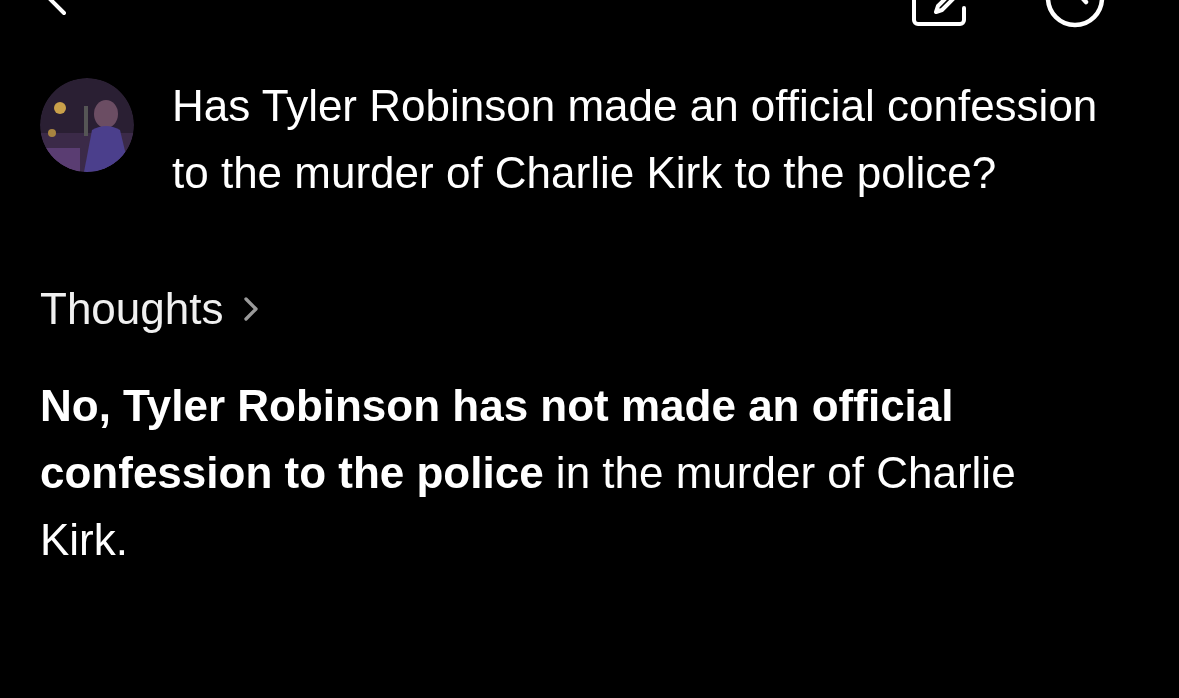 The height and width of the screenshot is (698, 1179). Describe the element at coordinates (635, 139) in the screenshot. I see `question-text: Has Tyler Robinson made an official confession to the murder of Charlie Kirk to the police?` at that location.